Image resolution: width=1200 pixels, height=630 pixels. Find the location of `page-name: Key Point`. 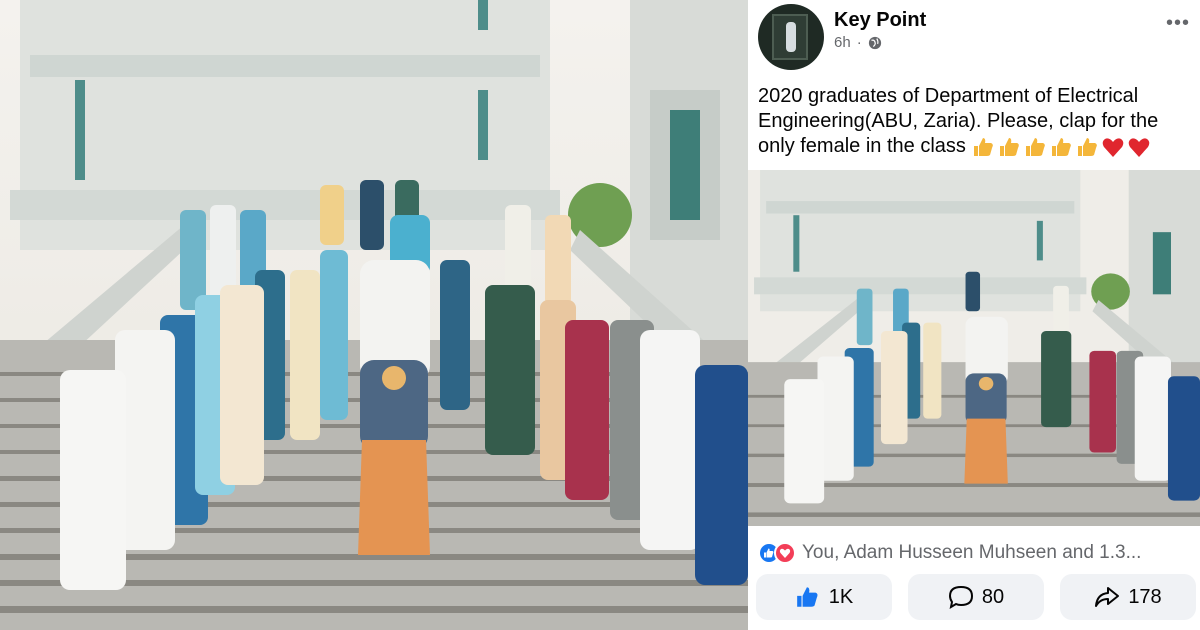

page-name: Key Point is located at coordinates (880, 20).